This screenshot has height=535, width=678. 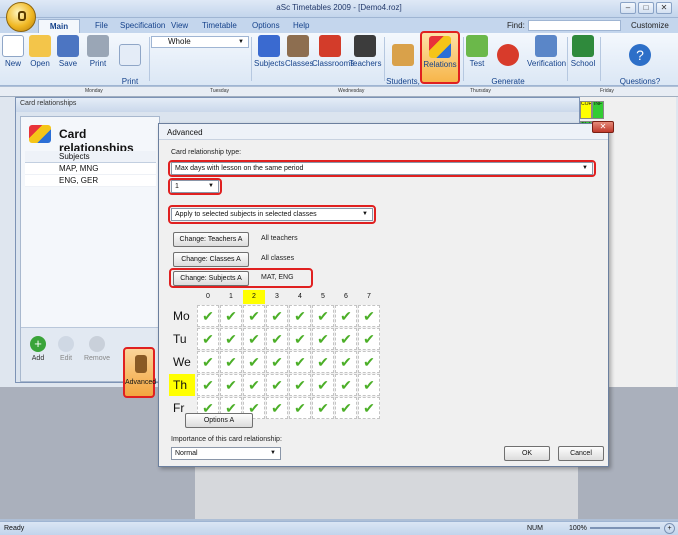 What do you see at coordinates (269, 51) in the screenshot?
I see `subjects-button: Subjects` at bounding box center [269, 51].